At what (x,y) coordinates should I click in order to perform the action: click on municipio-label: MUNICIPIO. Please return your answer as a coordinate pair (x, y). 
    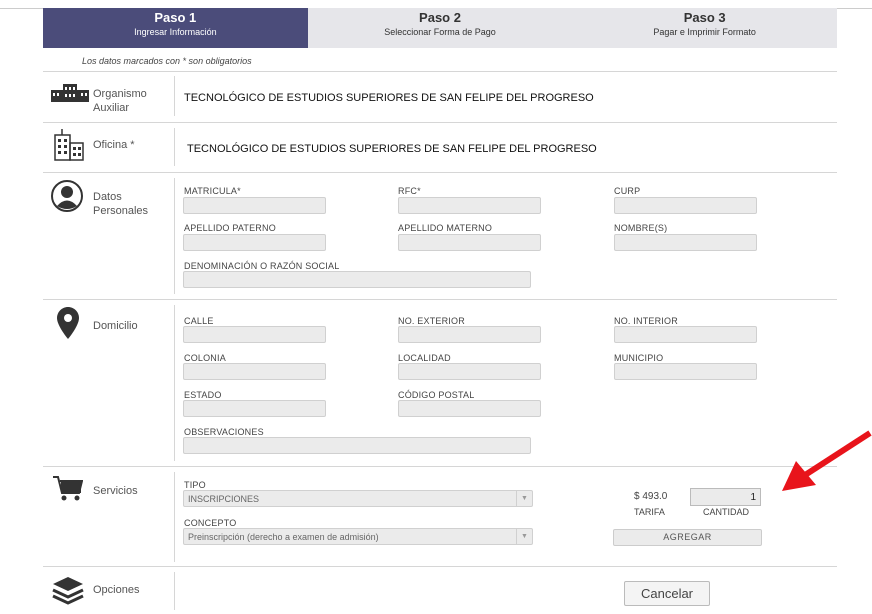
    Looking at the image, I should click on (639, 358).